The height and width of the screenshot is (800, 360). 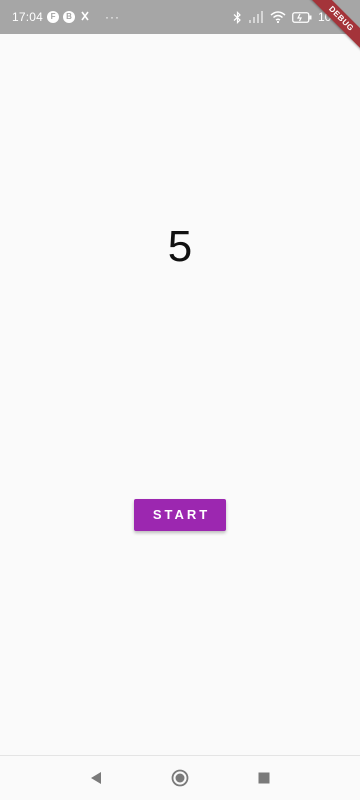 I want to click on recents-icon, so click(x=264, y=778).